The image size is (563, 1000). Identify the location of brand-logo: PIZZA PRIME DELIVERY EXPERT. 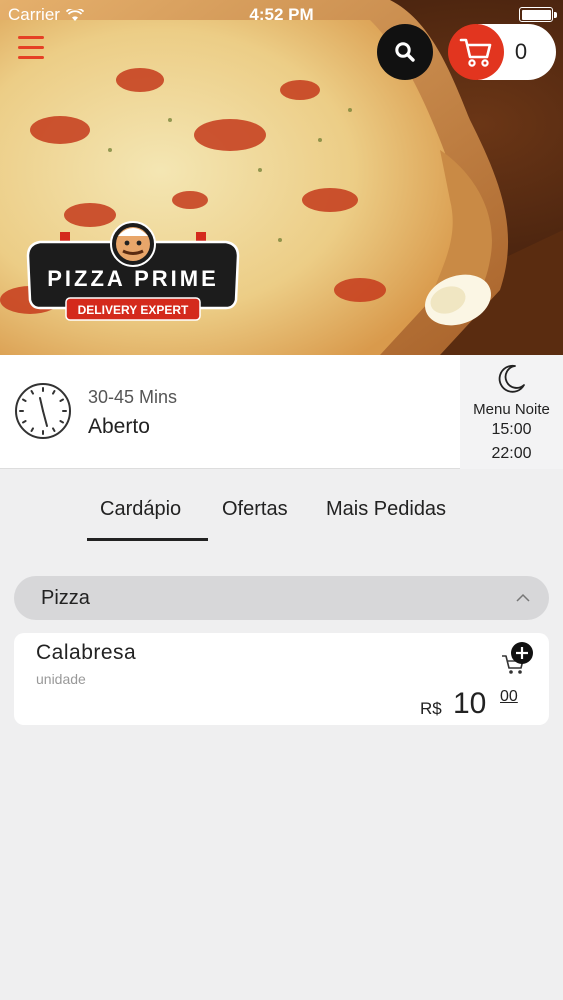
(133, 273).